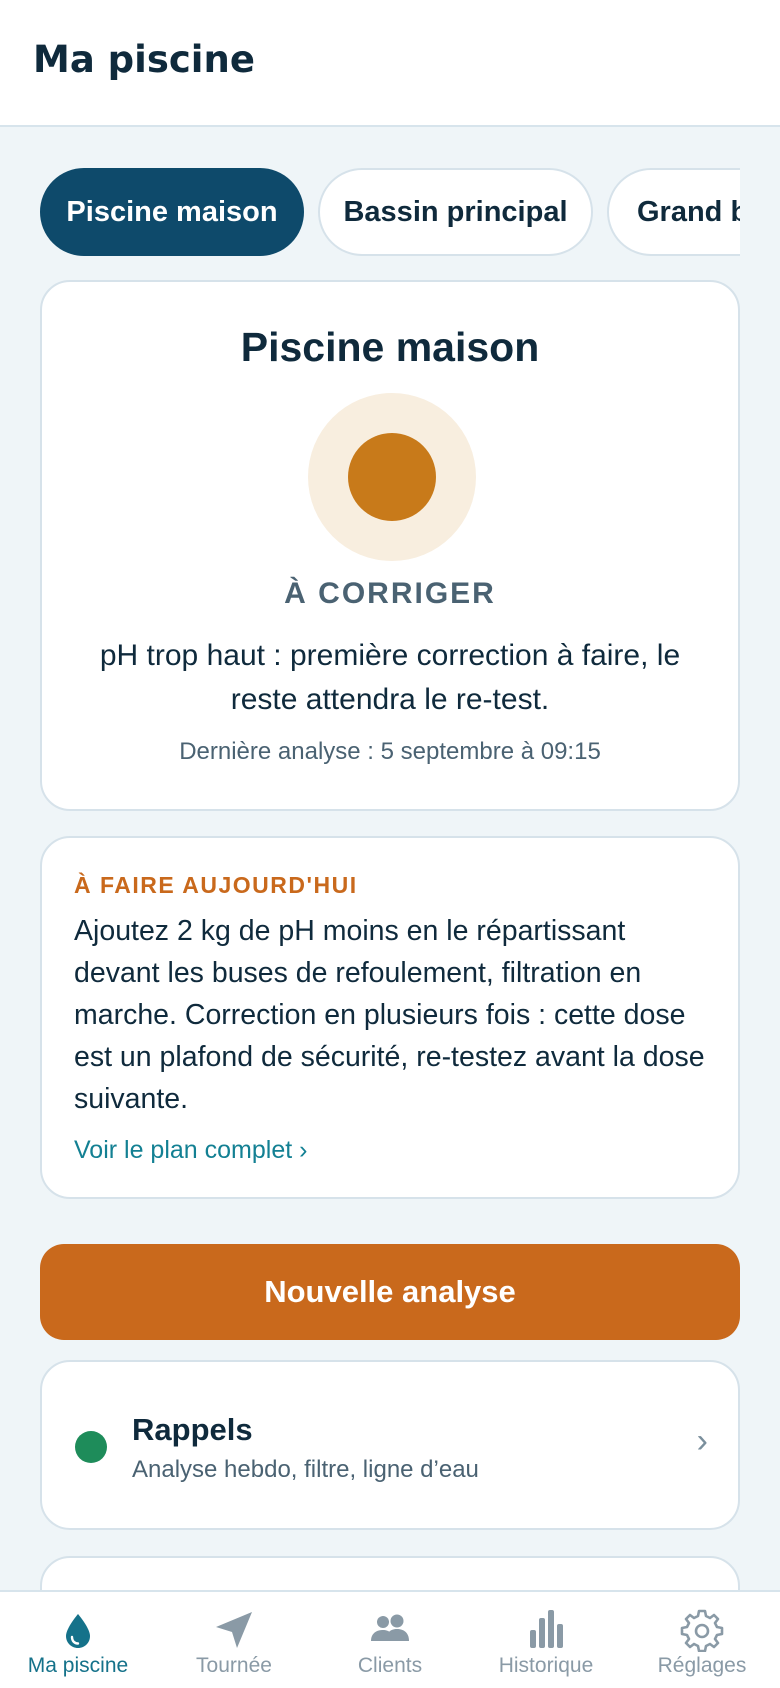 The image size is (780, 1688). Describe the element at coordinates (78, 1631) in the screenshot. I see `water-drop-icon` at that location.